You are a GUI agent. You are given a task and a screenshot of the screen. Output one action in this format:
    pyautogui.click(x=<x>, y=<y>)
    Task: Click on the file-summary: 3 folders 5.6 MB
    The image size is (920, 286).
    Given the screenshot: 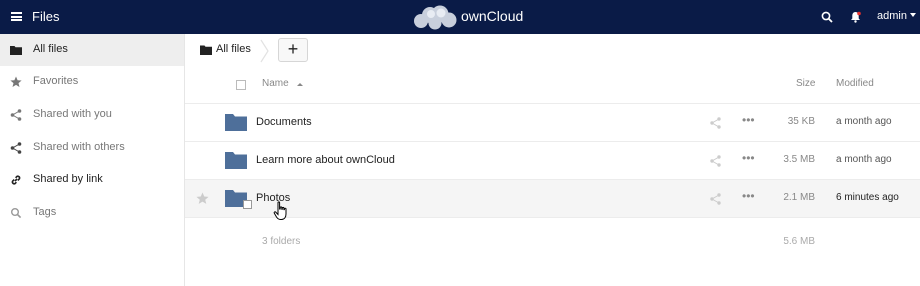 What is the action you would take?
    pyautogui.click(x=552, y=238)
    